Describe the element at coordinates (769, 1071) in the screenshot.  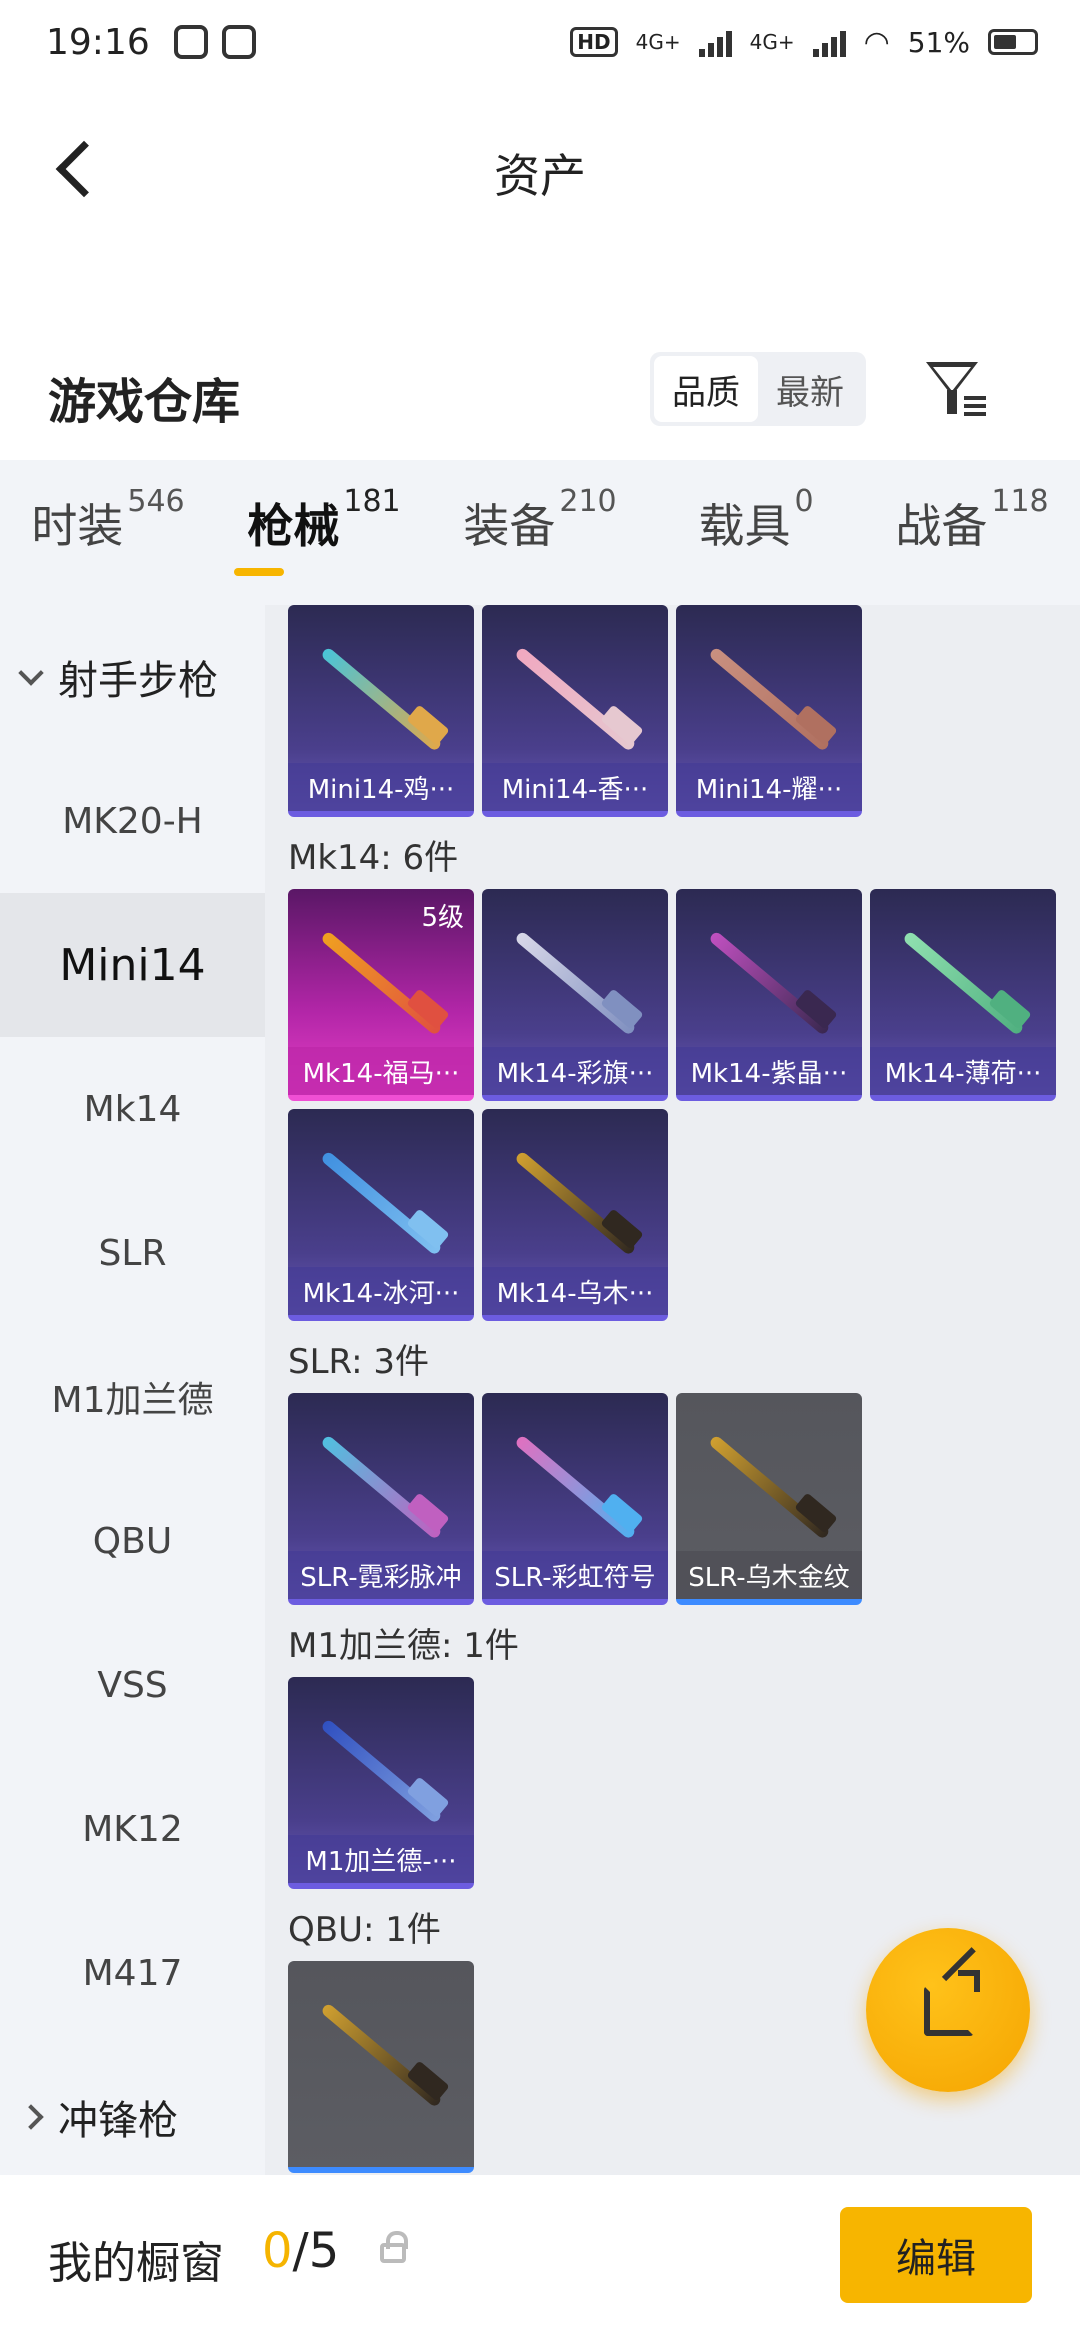
I see `weapon-card-label: Mk14-紫晶···` at that location.